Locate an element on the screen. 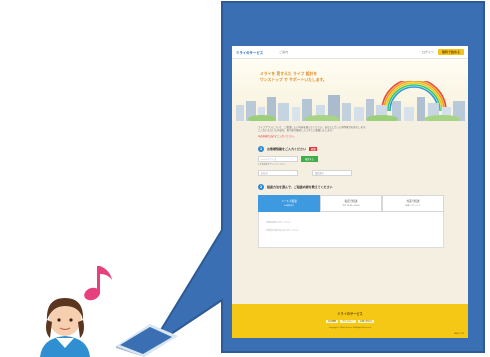 The width and height of the screenshot is (490, 357). email-row: メールアドレス 確認する is located at coordinates (351, 158).